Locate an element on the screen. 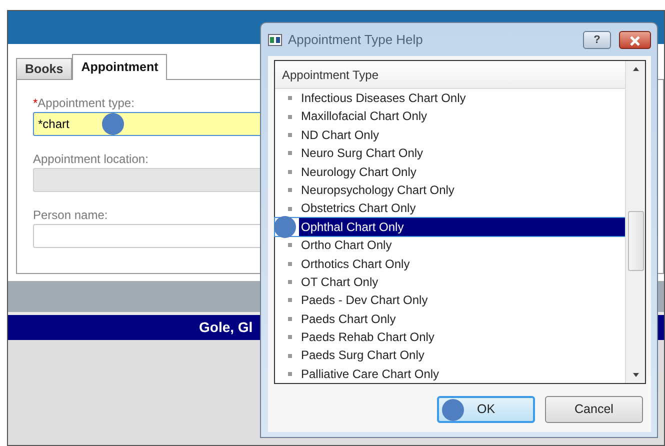  tab: Books is located at coordinates (44, 68).